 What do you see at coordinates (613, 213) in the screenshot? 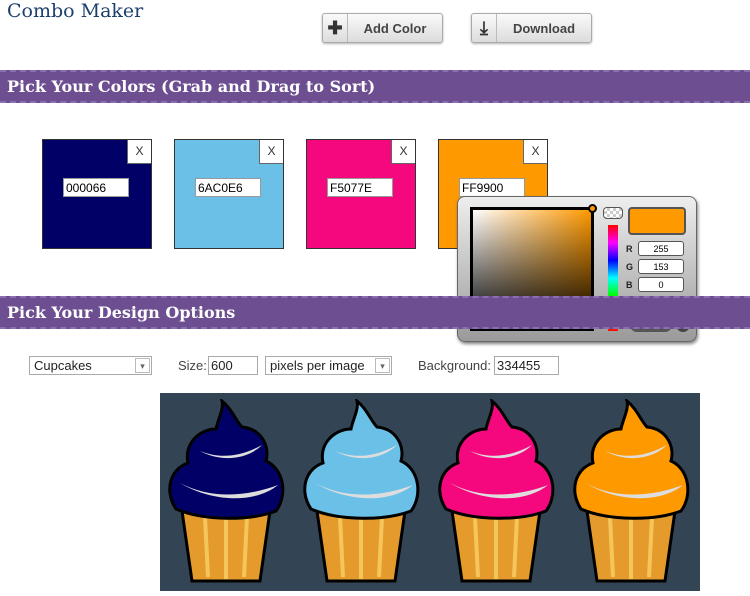
I see `transparent-icon` at bounding box center [613, 213].